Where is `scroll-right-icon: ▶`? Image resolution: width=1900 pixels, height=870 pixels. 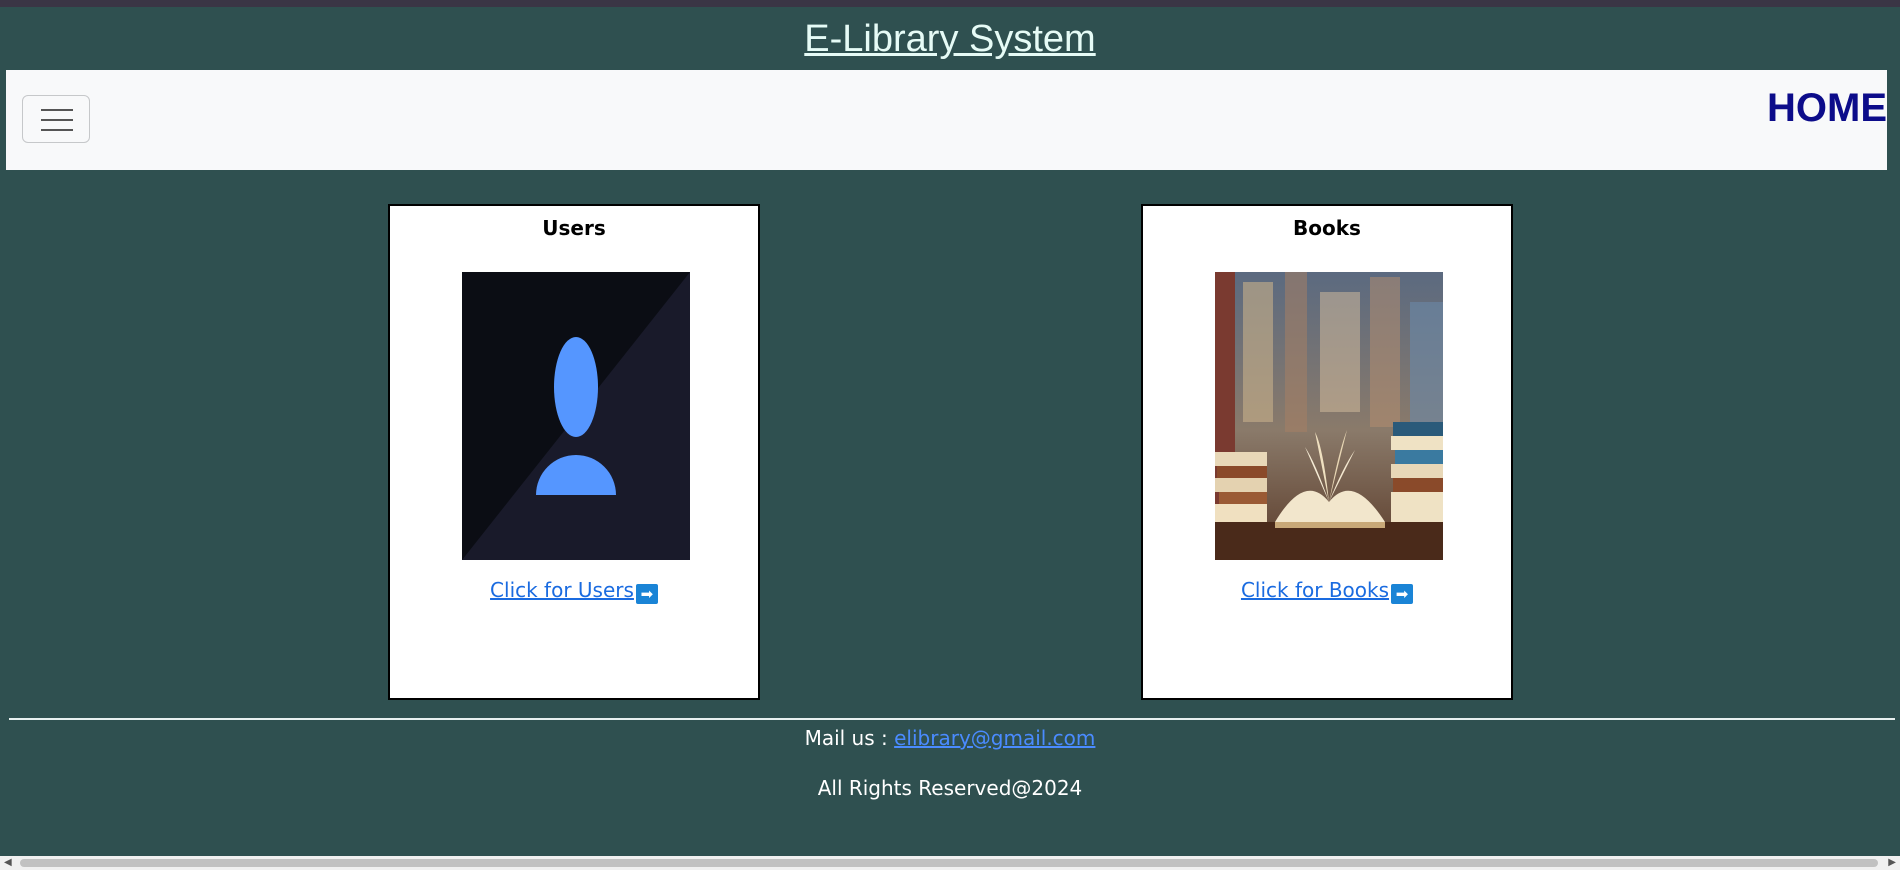 scroll-right-icon: ▶ is located at coordinates (1892, 863).